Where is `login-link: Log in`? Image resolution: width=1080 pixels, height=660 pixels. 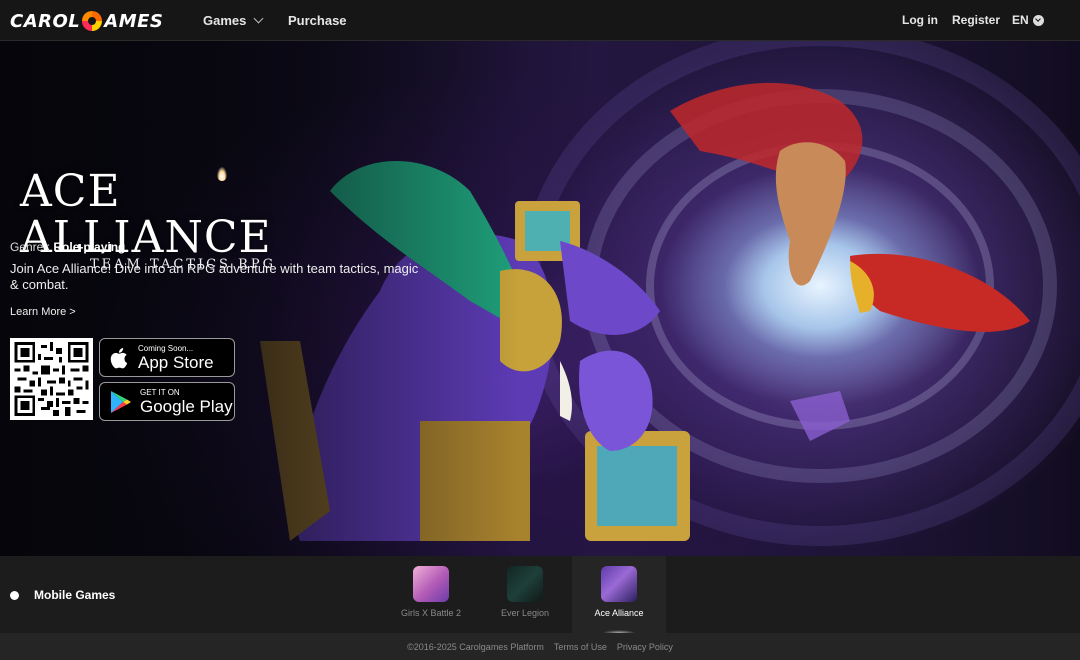 login-link: Log in is located at coordinates (920, 20).